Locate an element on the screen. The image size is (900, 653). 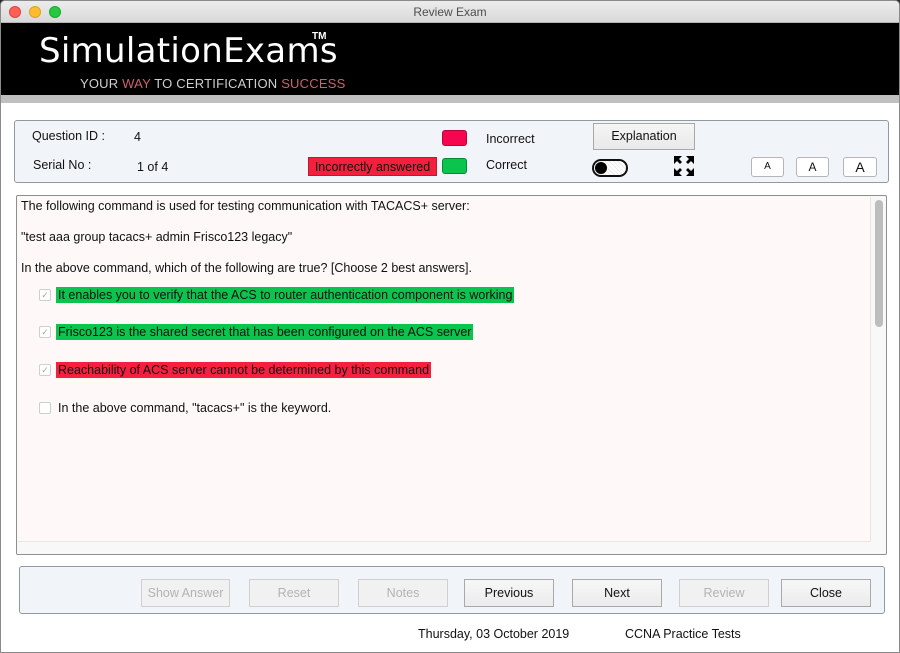
brand-logo: SimulationExams is located at coordinates (188, 51).